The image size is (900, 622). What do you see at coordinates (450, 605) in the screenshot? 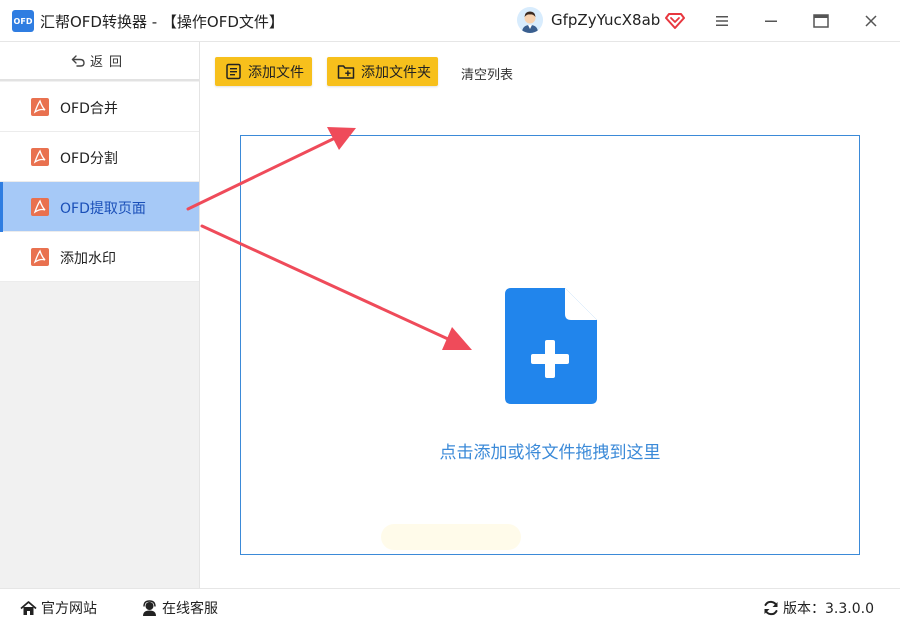
I see `status-bar: 官方网站 在线客服 版本：3.3.0.0` at bounding box center [450, 605].